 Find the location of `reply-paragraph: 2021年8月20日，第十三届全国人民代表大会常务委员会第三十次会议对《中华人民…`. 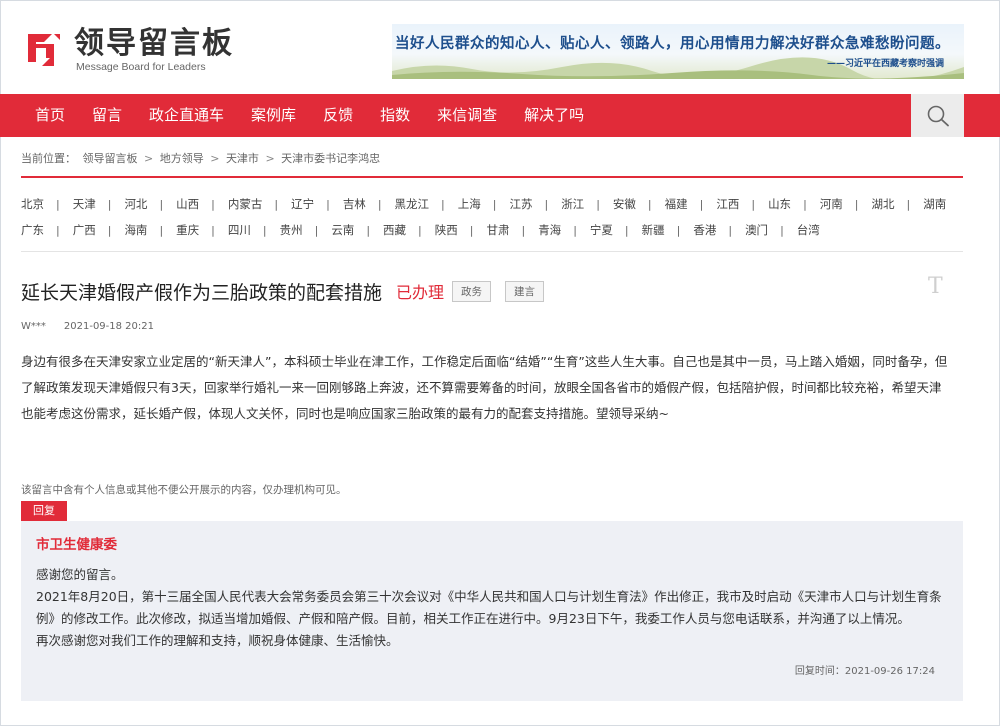

reply-paragraph: 2021年8月20日，第十三届全国人民代表大会常务委员会第三十次会议对《中华人民… is located at coordinates (489, 607).